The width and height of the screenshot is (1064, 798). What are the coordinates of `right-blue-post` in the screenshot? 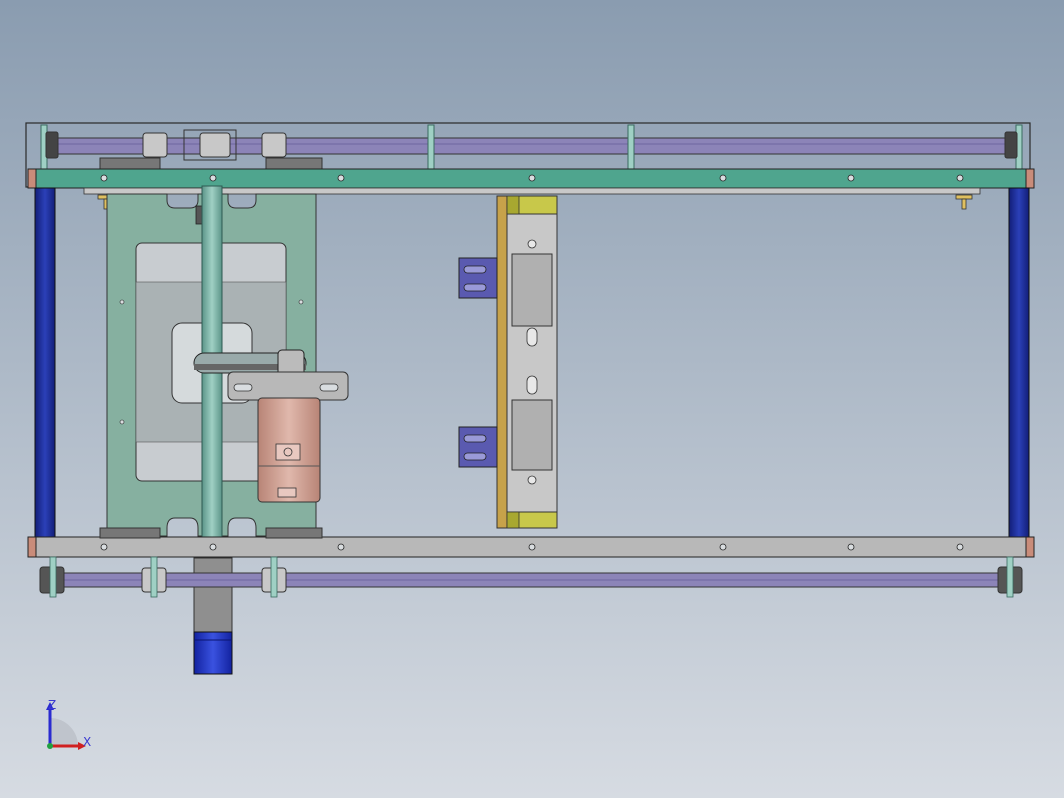 It's located at (1019, 363).